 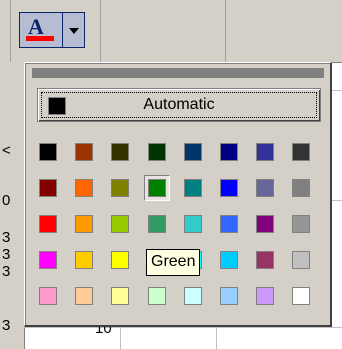 What do you see at coordinates (6, 200) in the screenshot?
I see `row-header: 0` at bounding box center [6, 200].